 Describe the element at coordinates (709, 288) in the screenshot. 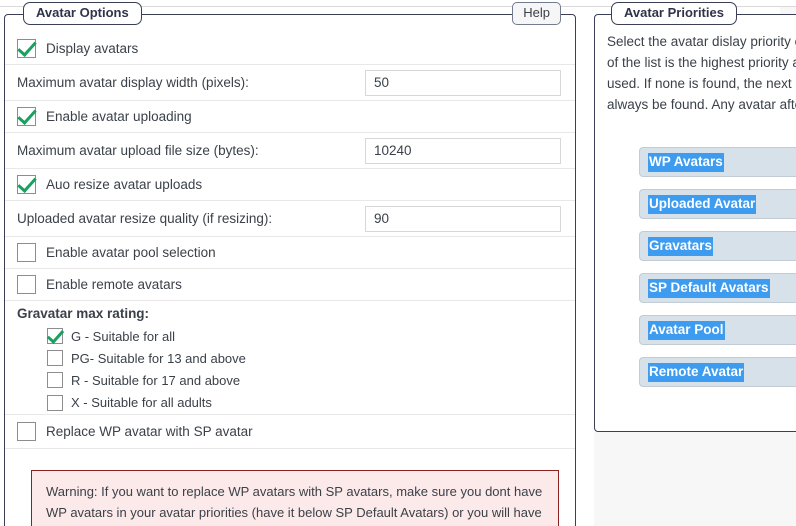

I see `priority-item-label: SP Default Avatars` at that location.